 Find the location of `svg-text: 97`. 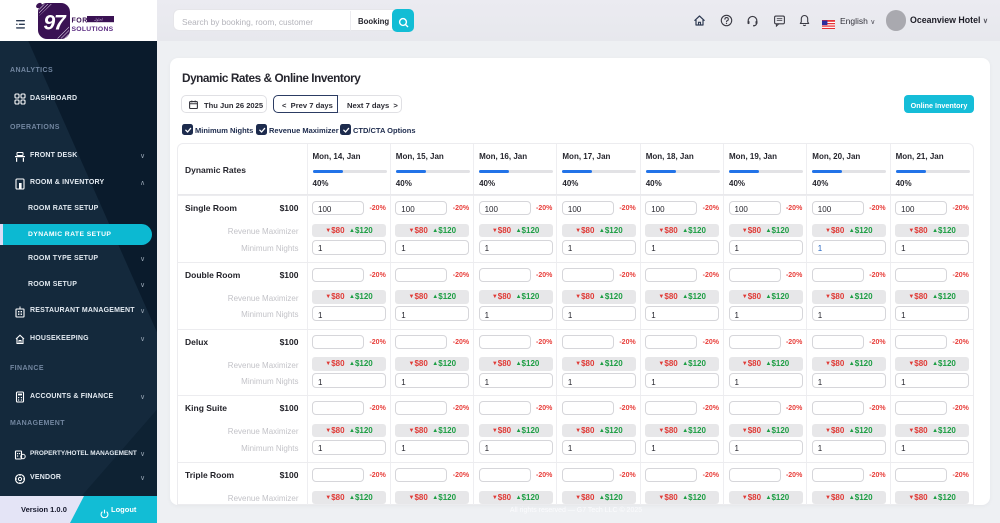

svg-text: 97 is located at coordinates (55, 23).